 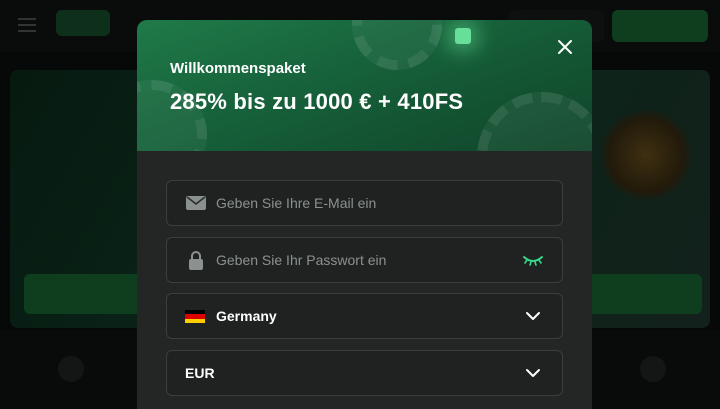 What do you see at coordinates (246, 316) in the screenshot?
I see `country-value: Germany` at bounding box center [246, 316].